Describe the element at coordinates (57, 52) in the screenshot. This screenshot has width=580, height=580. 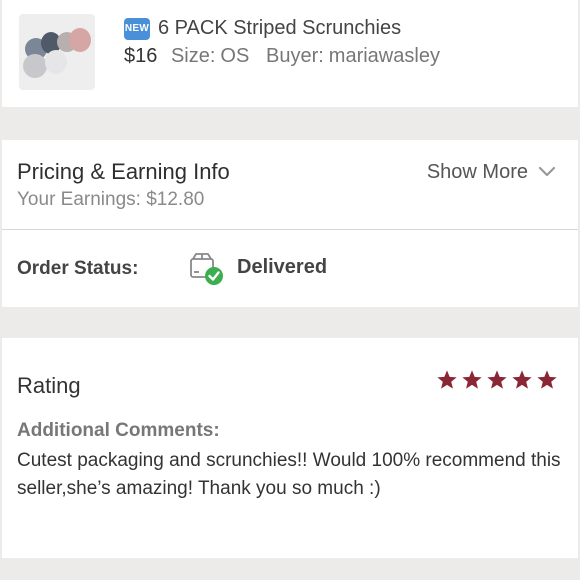
I see `product-thumbnail` at that location.